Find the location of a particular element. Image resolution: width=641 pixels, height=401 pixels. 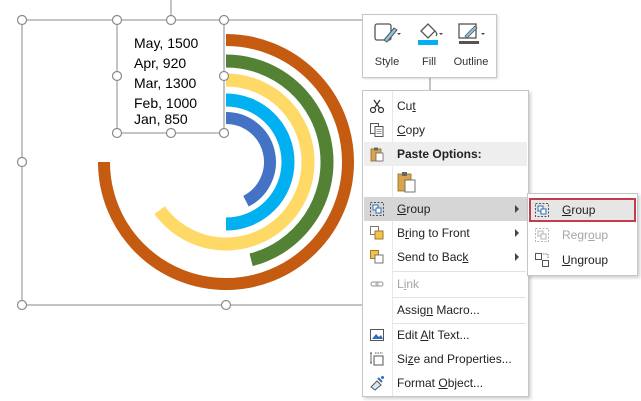

submenu-item-regroup: Regroup is located at coordinates (582, 235).